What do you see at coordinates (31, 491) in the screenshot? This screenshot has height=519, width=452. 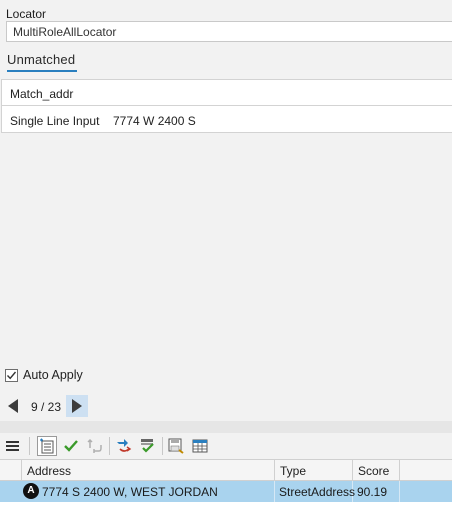 I see `candidate-marker-icon: A` at bounding box center [31, 491].